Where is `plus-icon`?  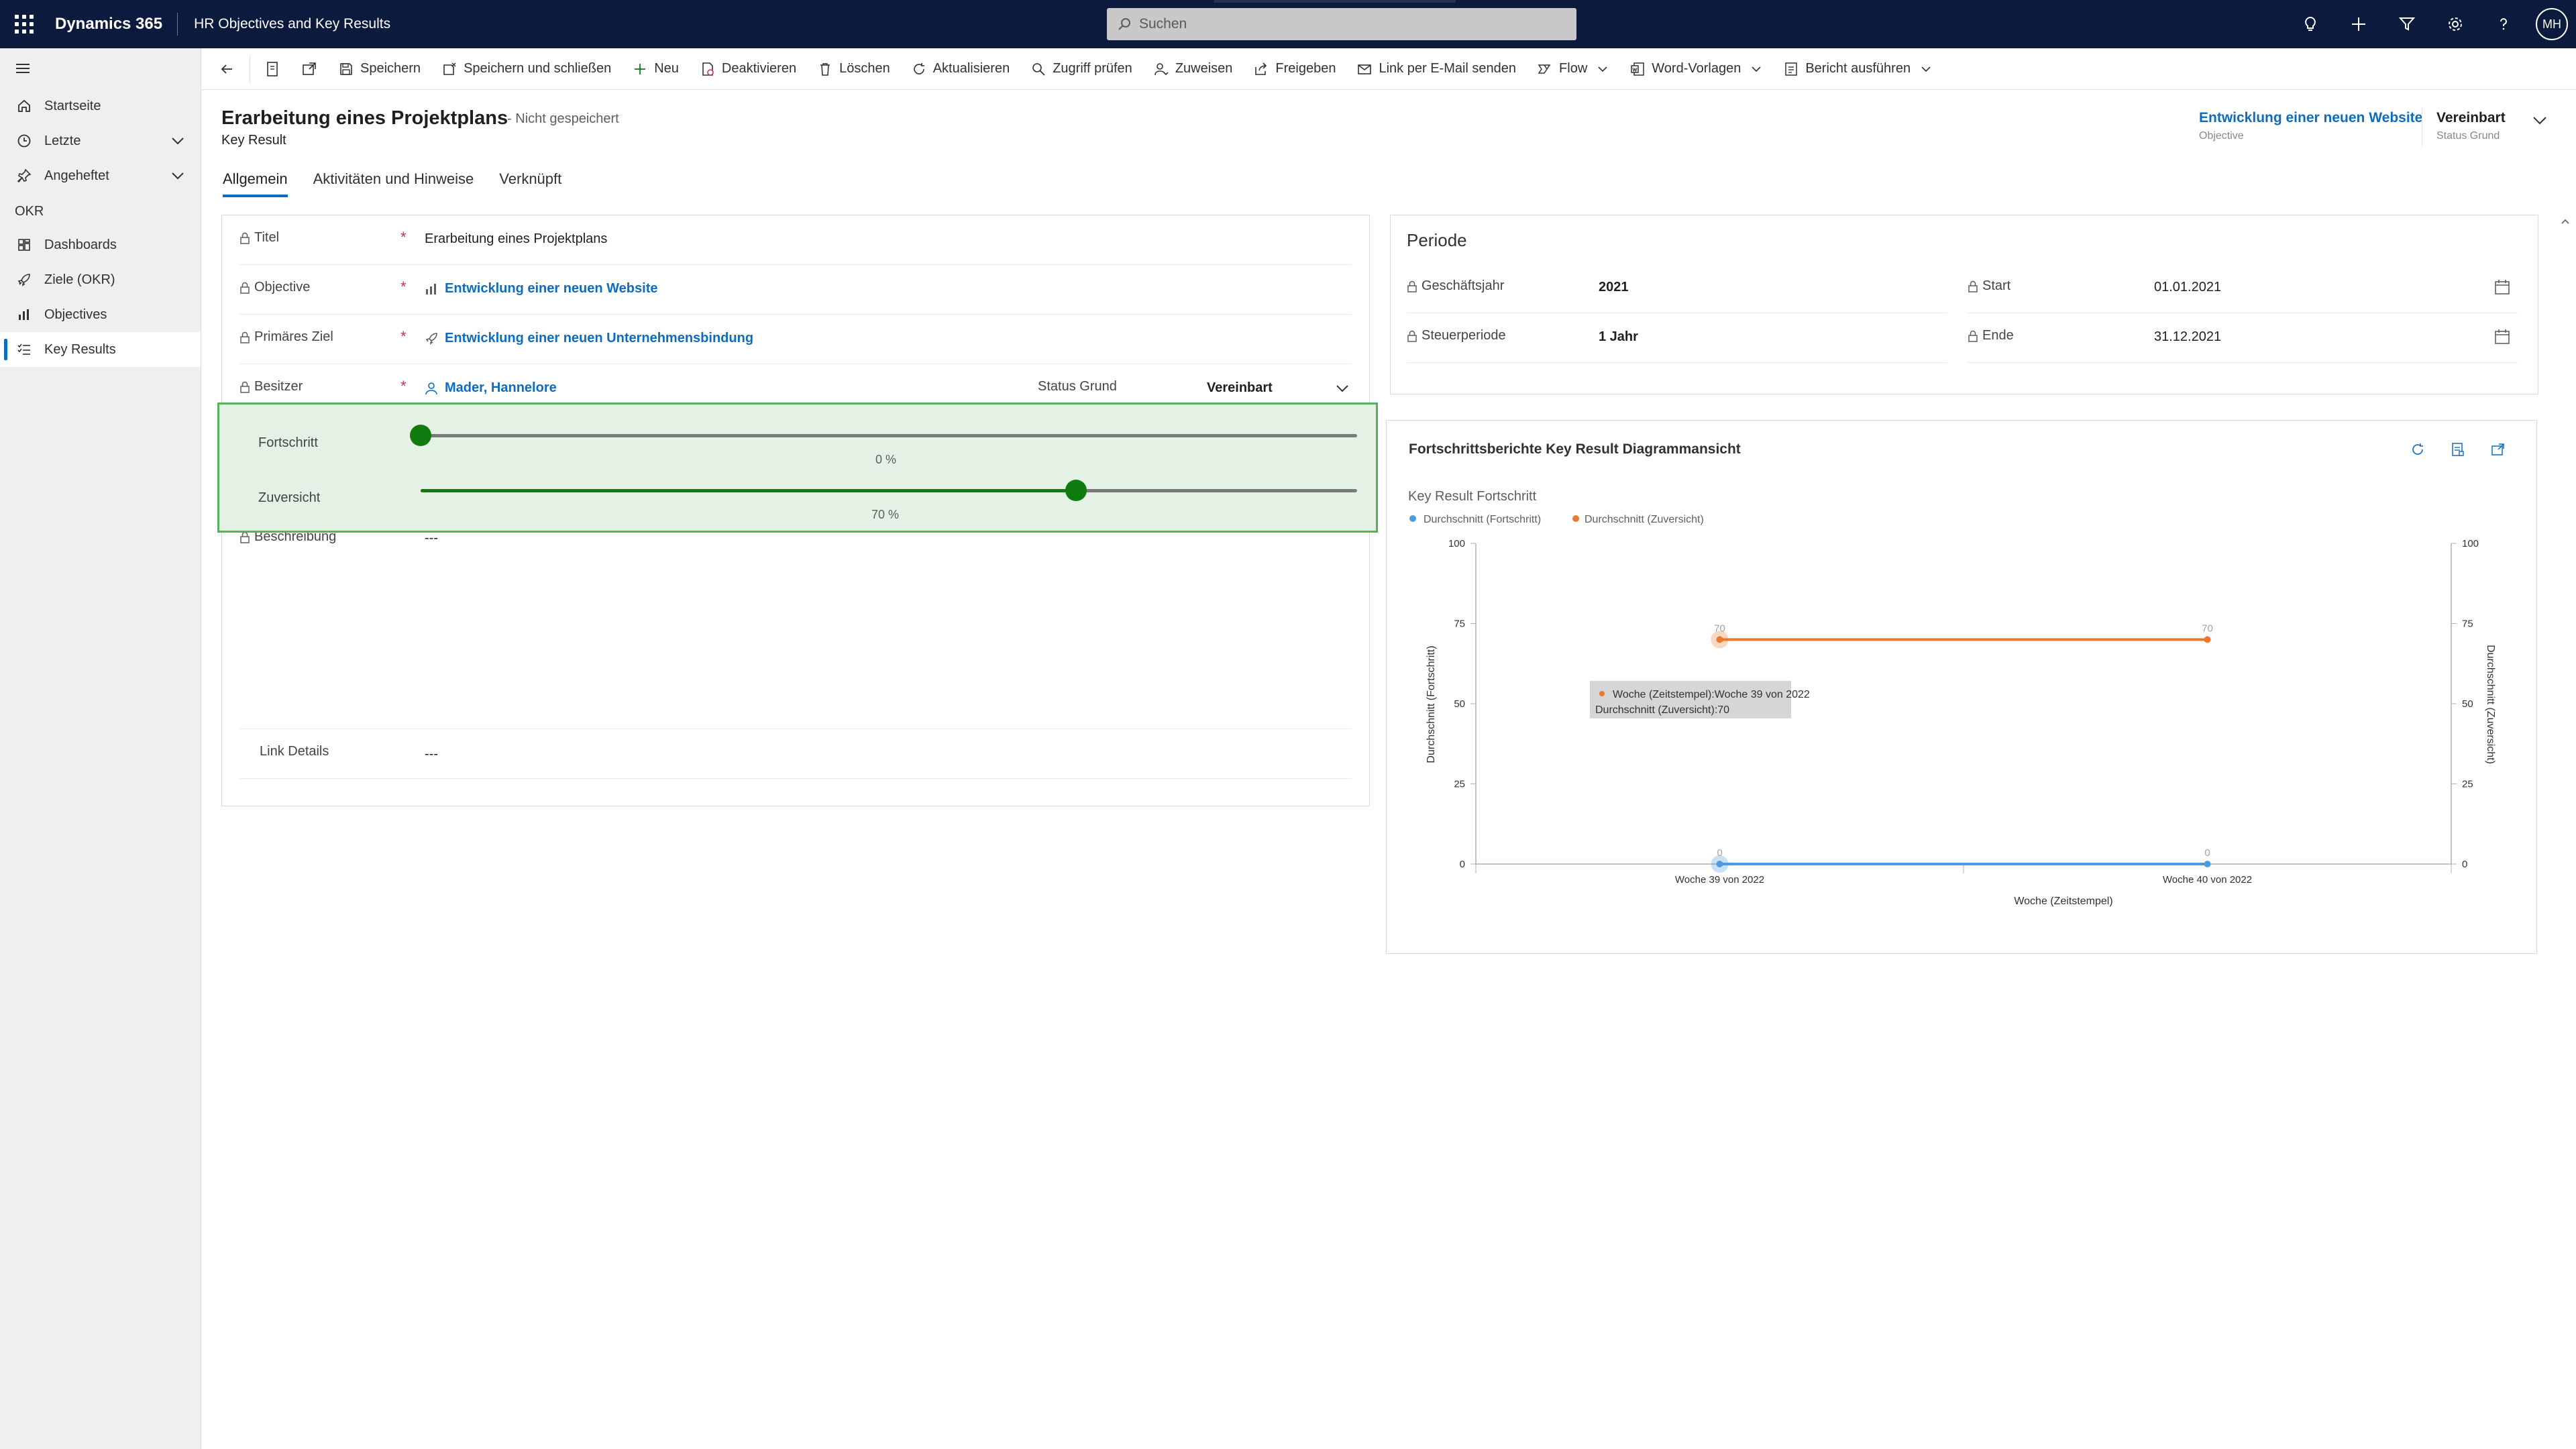
plus-icon is located at coordinates (2358, 24).